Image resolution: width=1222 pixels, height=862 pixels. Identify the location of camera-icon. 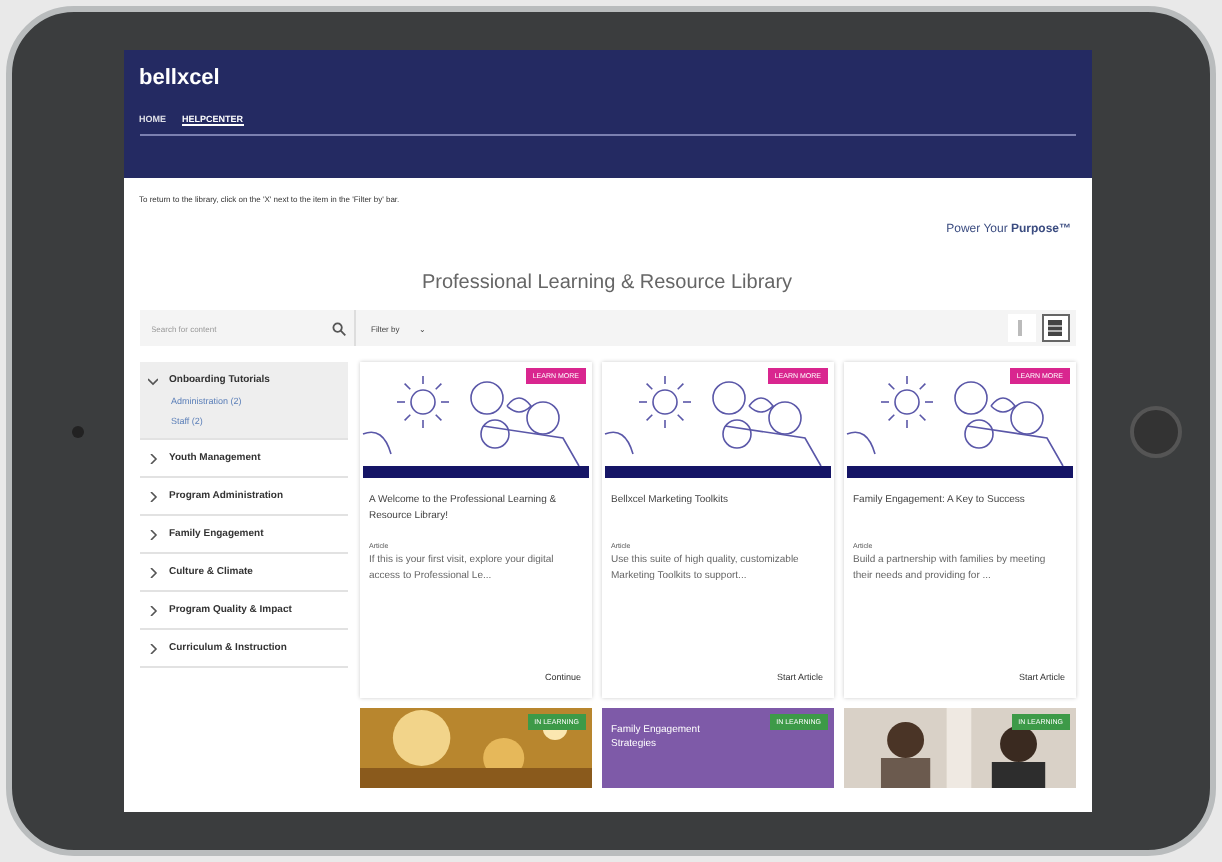
(78, 431).